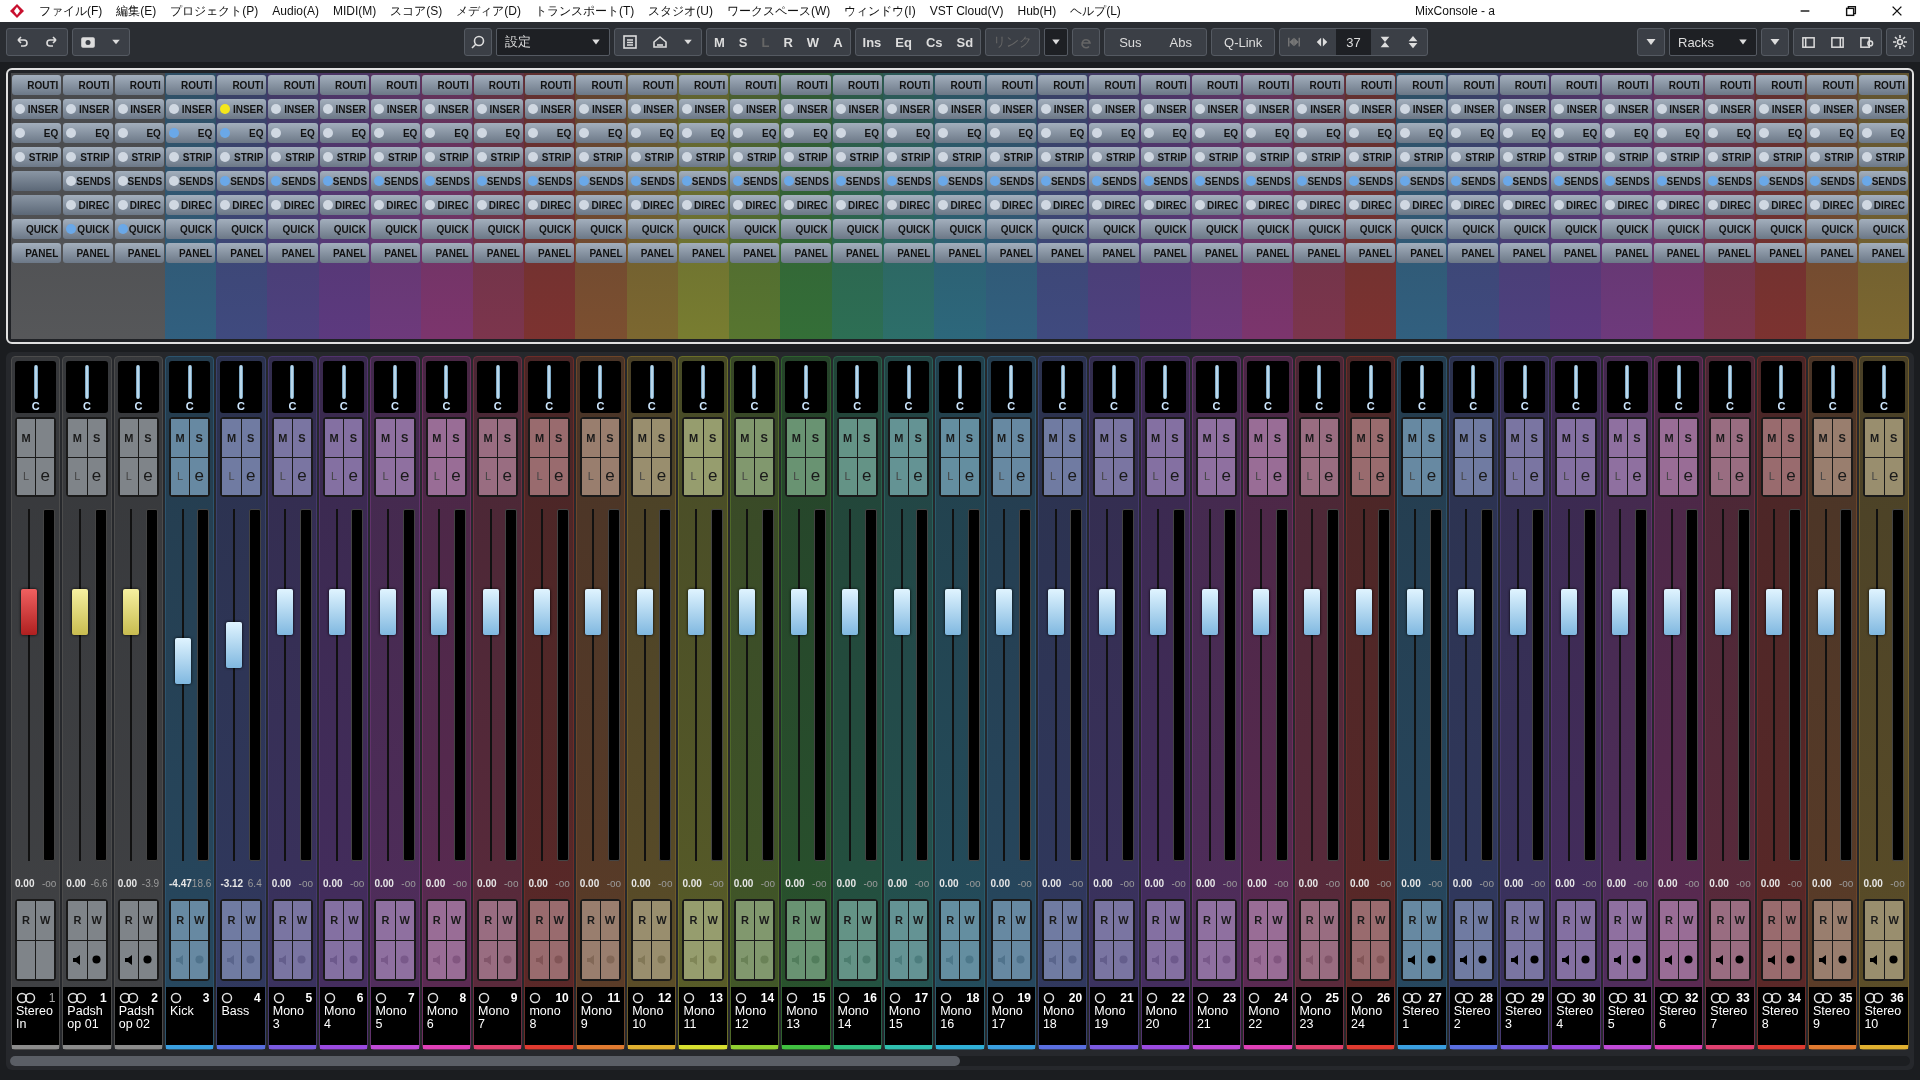 The width and height of the screenshot is (1920, 1080). Describe the element at coordinates (652, 1018) in the screenshot. I see `channel-name: Mono 10` at that location.